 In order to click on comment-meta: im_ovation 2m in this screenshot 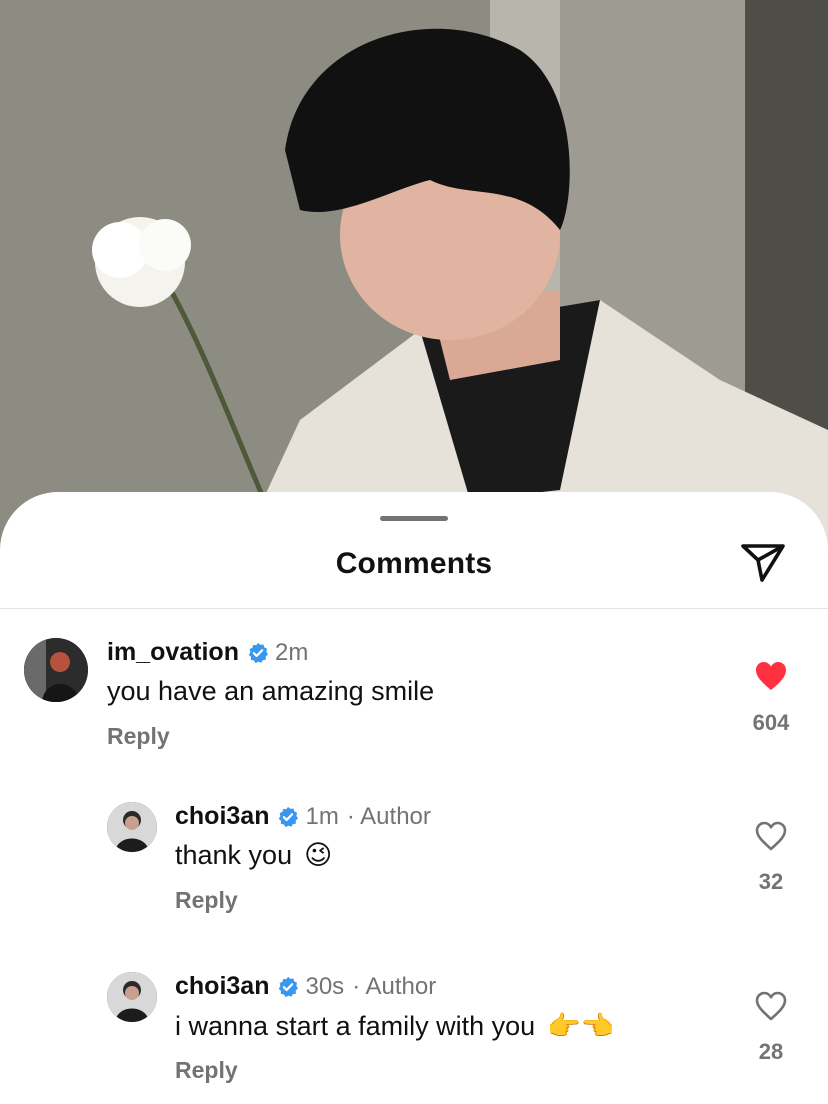, I will do `click(207, 652)`.